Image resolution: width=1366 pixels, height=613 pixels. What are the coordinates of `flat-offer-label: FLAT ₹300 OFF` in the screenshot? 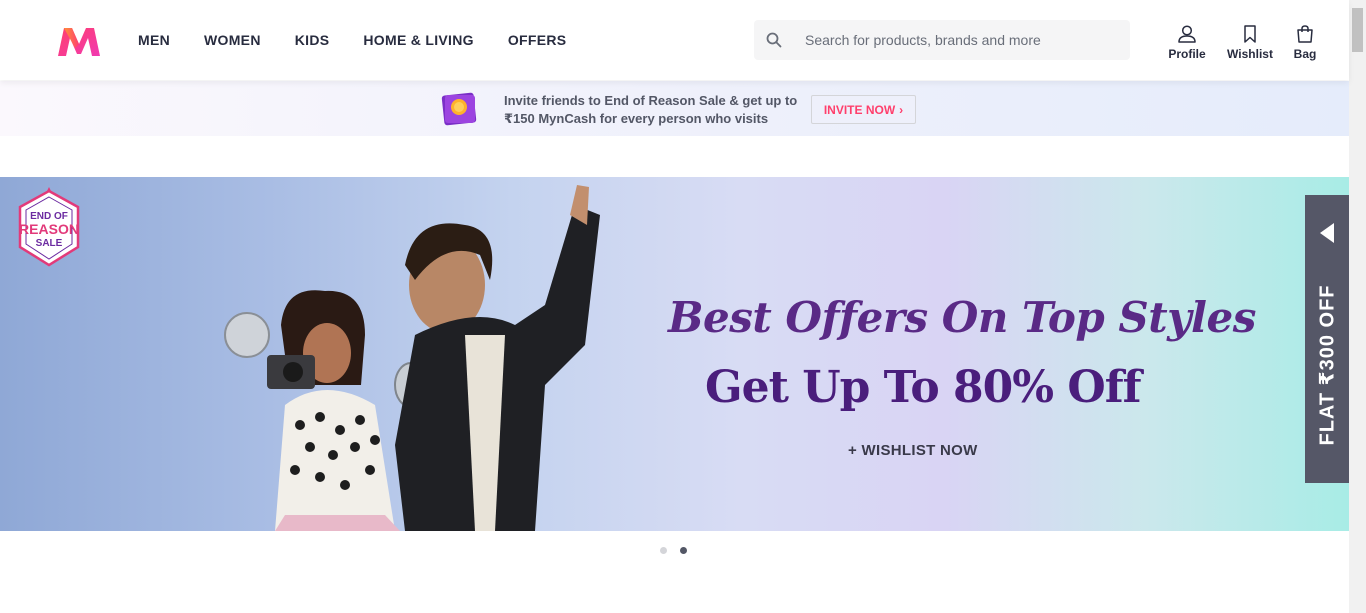 It's located at (1327, 365).